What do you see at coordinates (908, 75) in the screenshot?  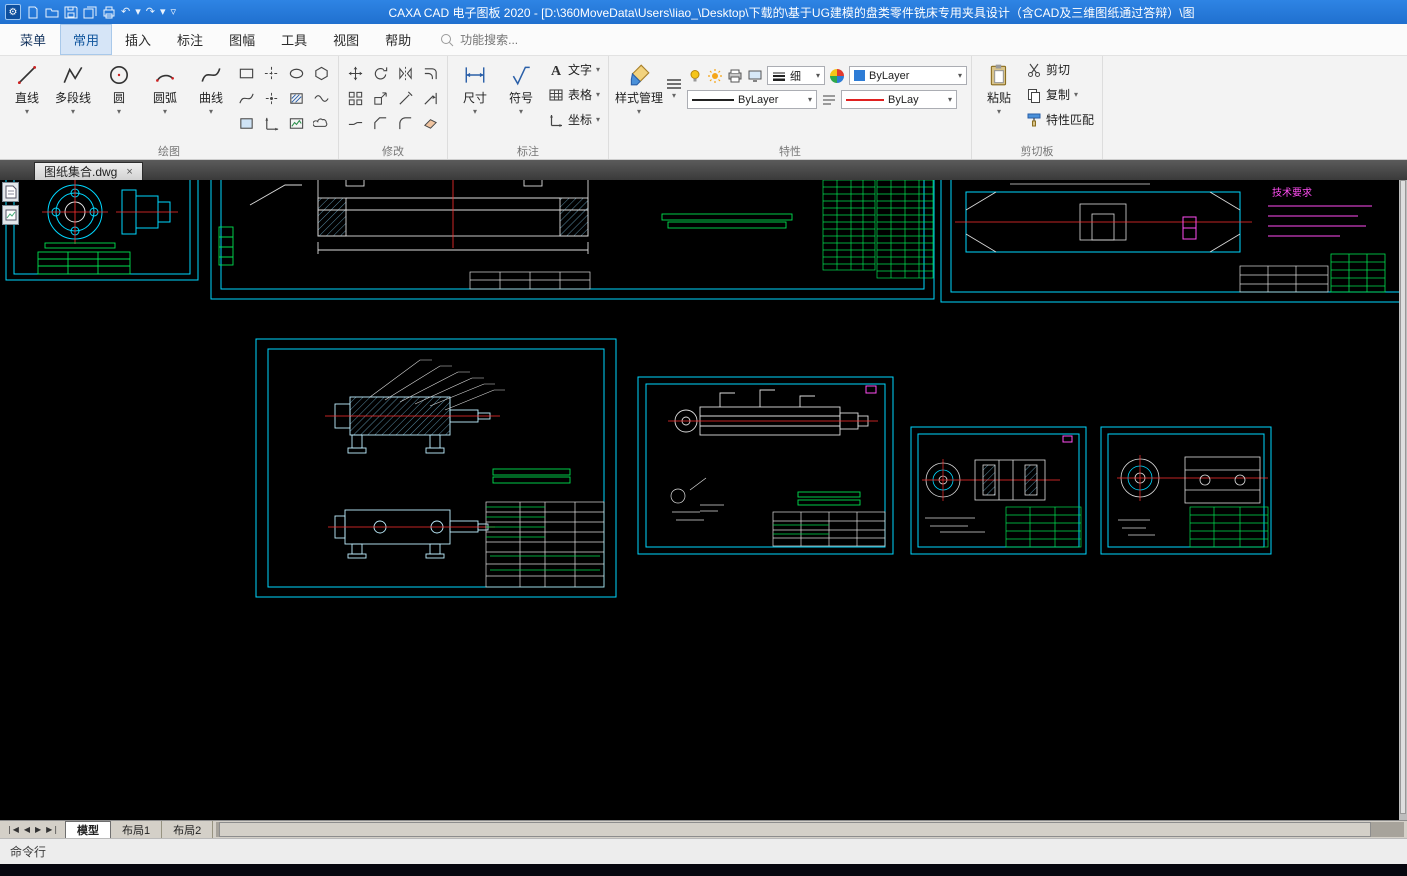 I see `color-combo: ByLayer ▾` at bounding box center [908, 75].